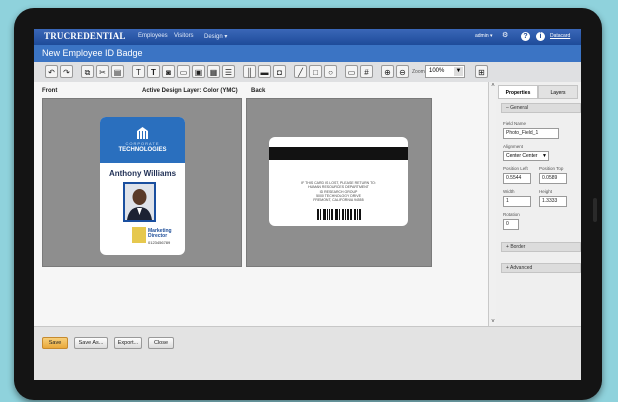 Image resolution: width=618 pixels, height=402 pixels. What do you see at coordinates (595, 210) in the screenshot?
I see `tablet-side-button` at bounding box center [595, 210].